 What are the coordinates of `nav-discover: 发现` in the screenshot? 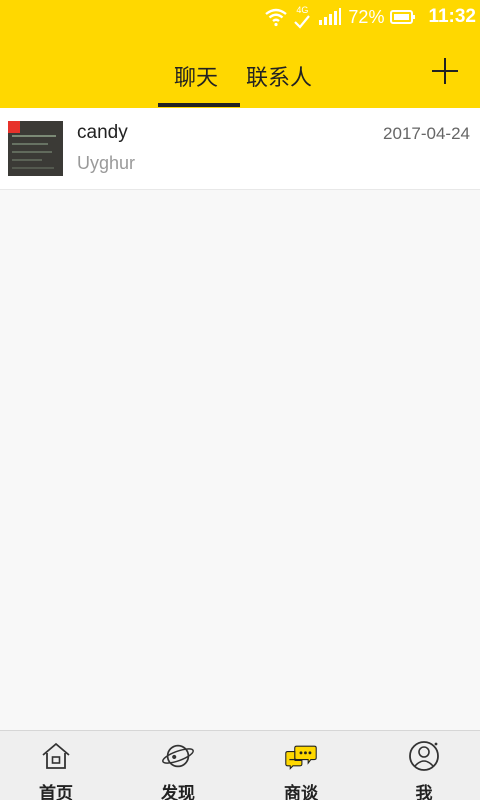 It's located at (178, 769).